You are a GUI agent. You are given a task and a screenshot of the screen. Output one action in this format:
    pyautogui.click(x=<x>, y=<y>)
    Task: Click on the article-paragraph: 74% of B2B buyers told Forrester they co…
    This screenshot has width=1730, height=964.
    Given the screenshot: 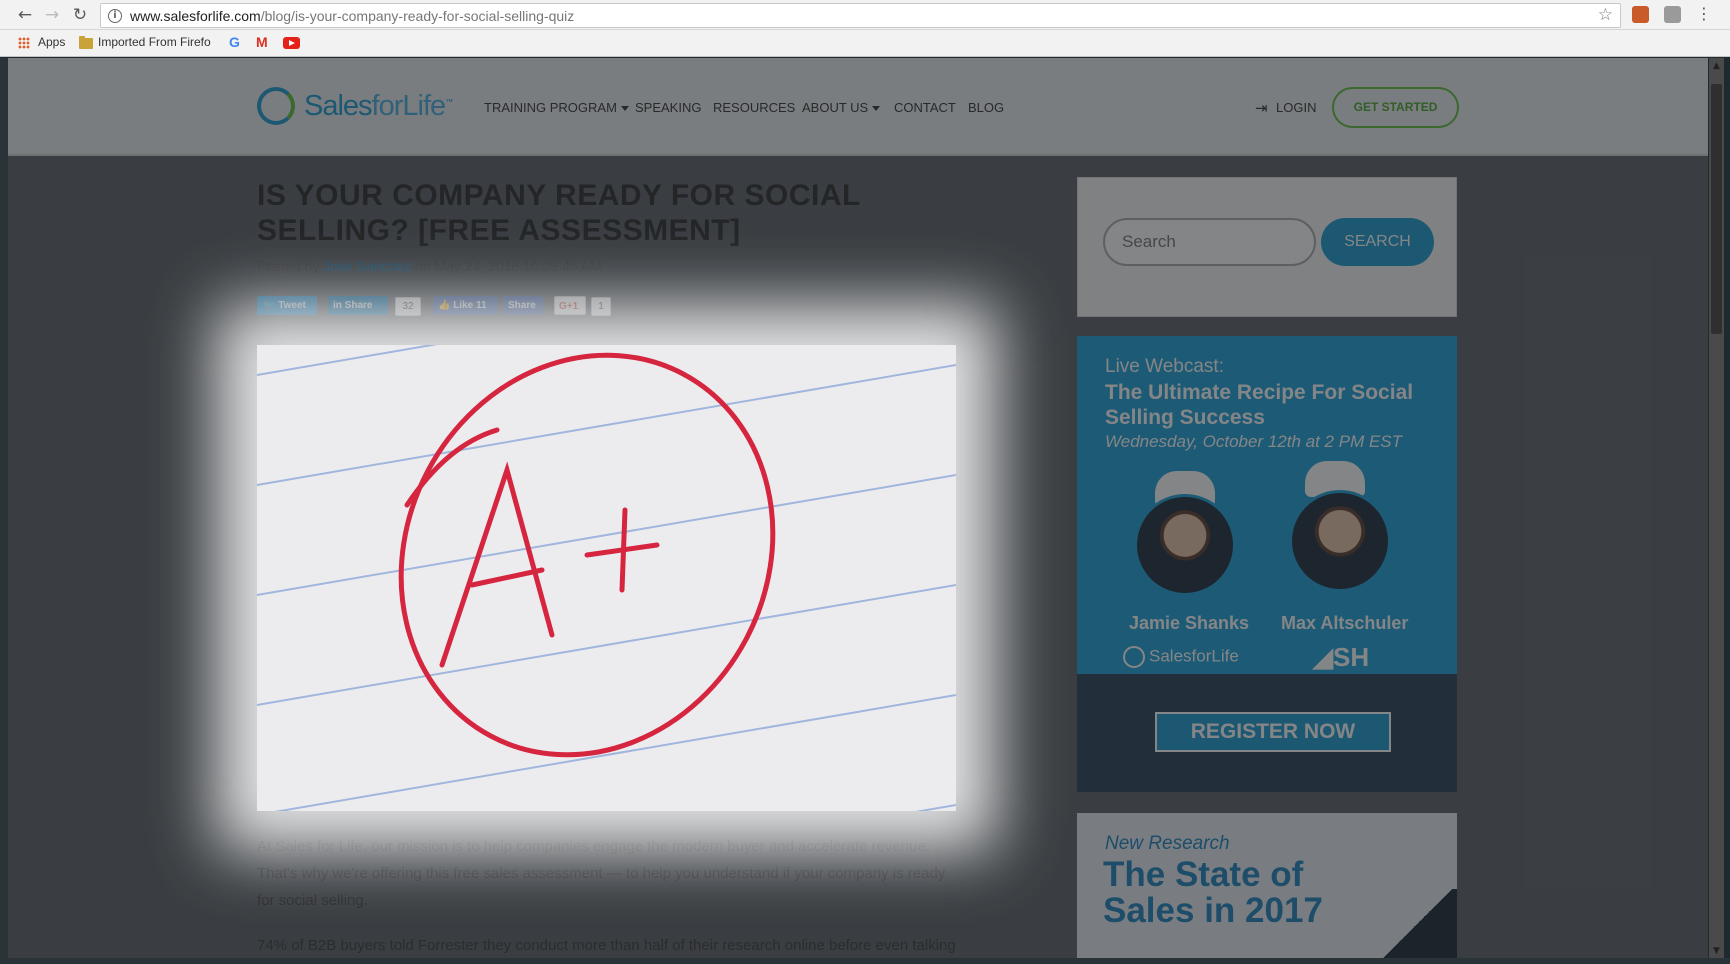 What is the action you would take?
    pyautogui.click(x=606, y=945)
    